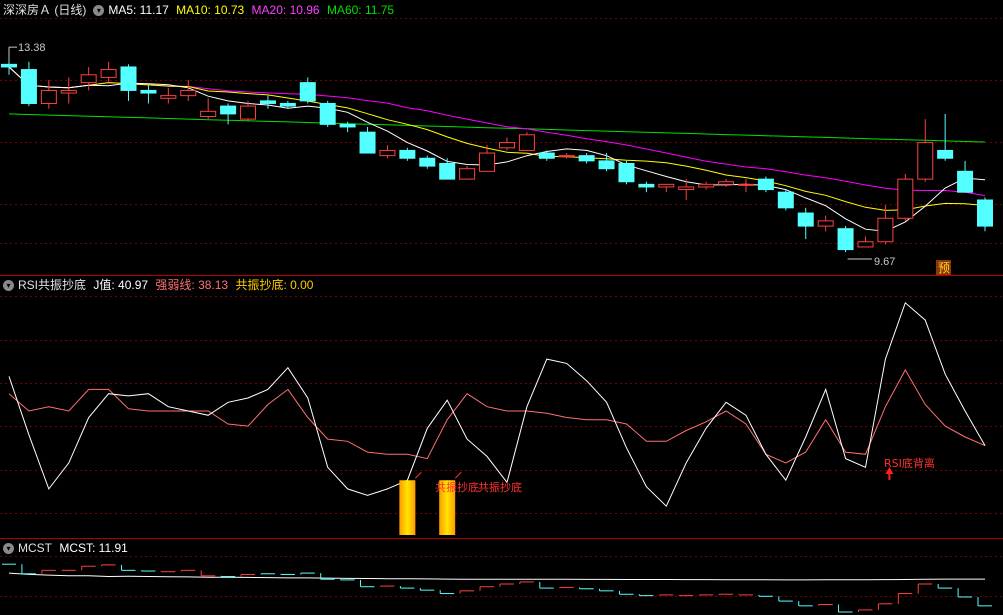 This screenshot has height=615, width=1003. Describe the element at coordinates (44, 10) in the screenshot. I see `stock-name: 深深房Ａ (日线)` at that location.